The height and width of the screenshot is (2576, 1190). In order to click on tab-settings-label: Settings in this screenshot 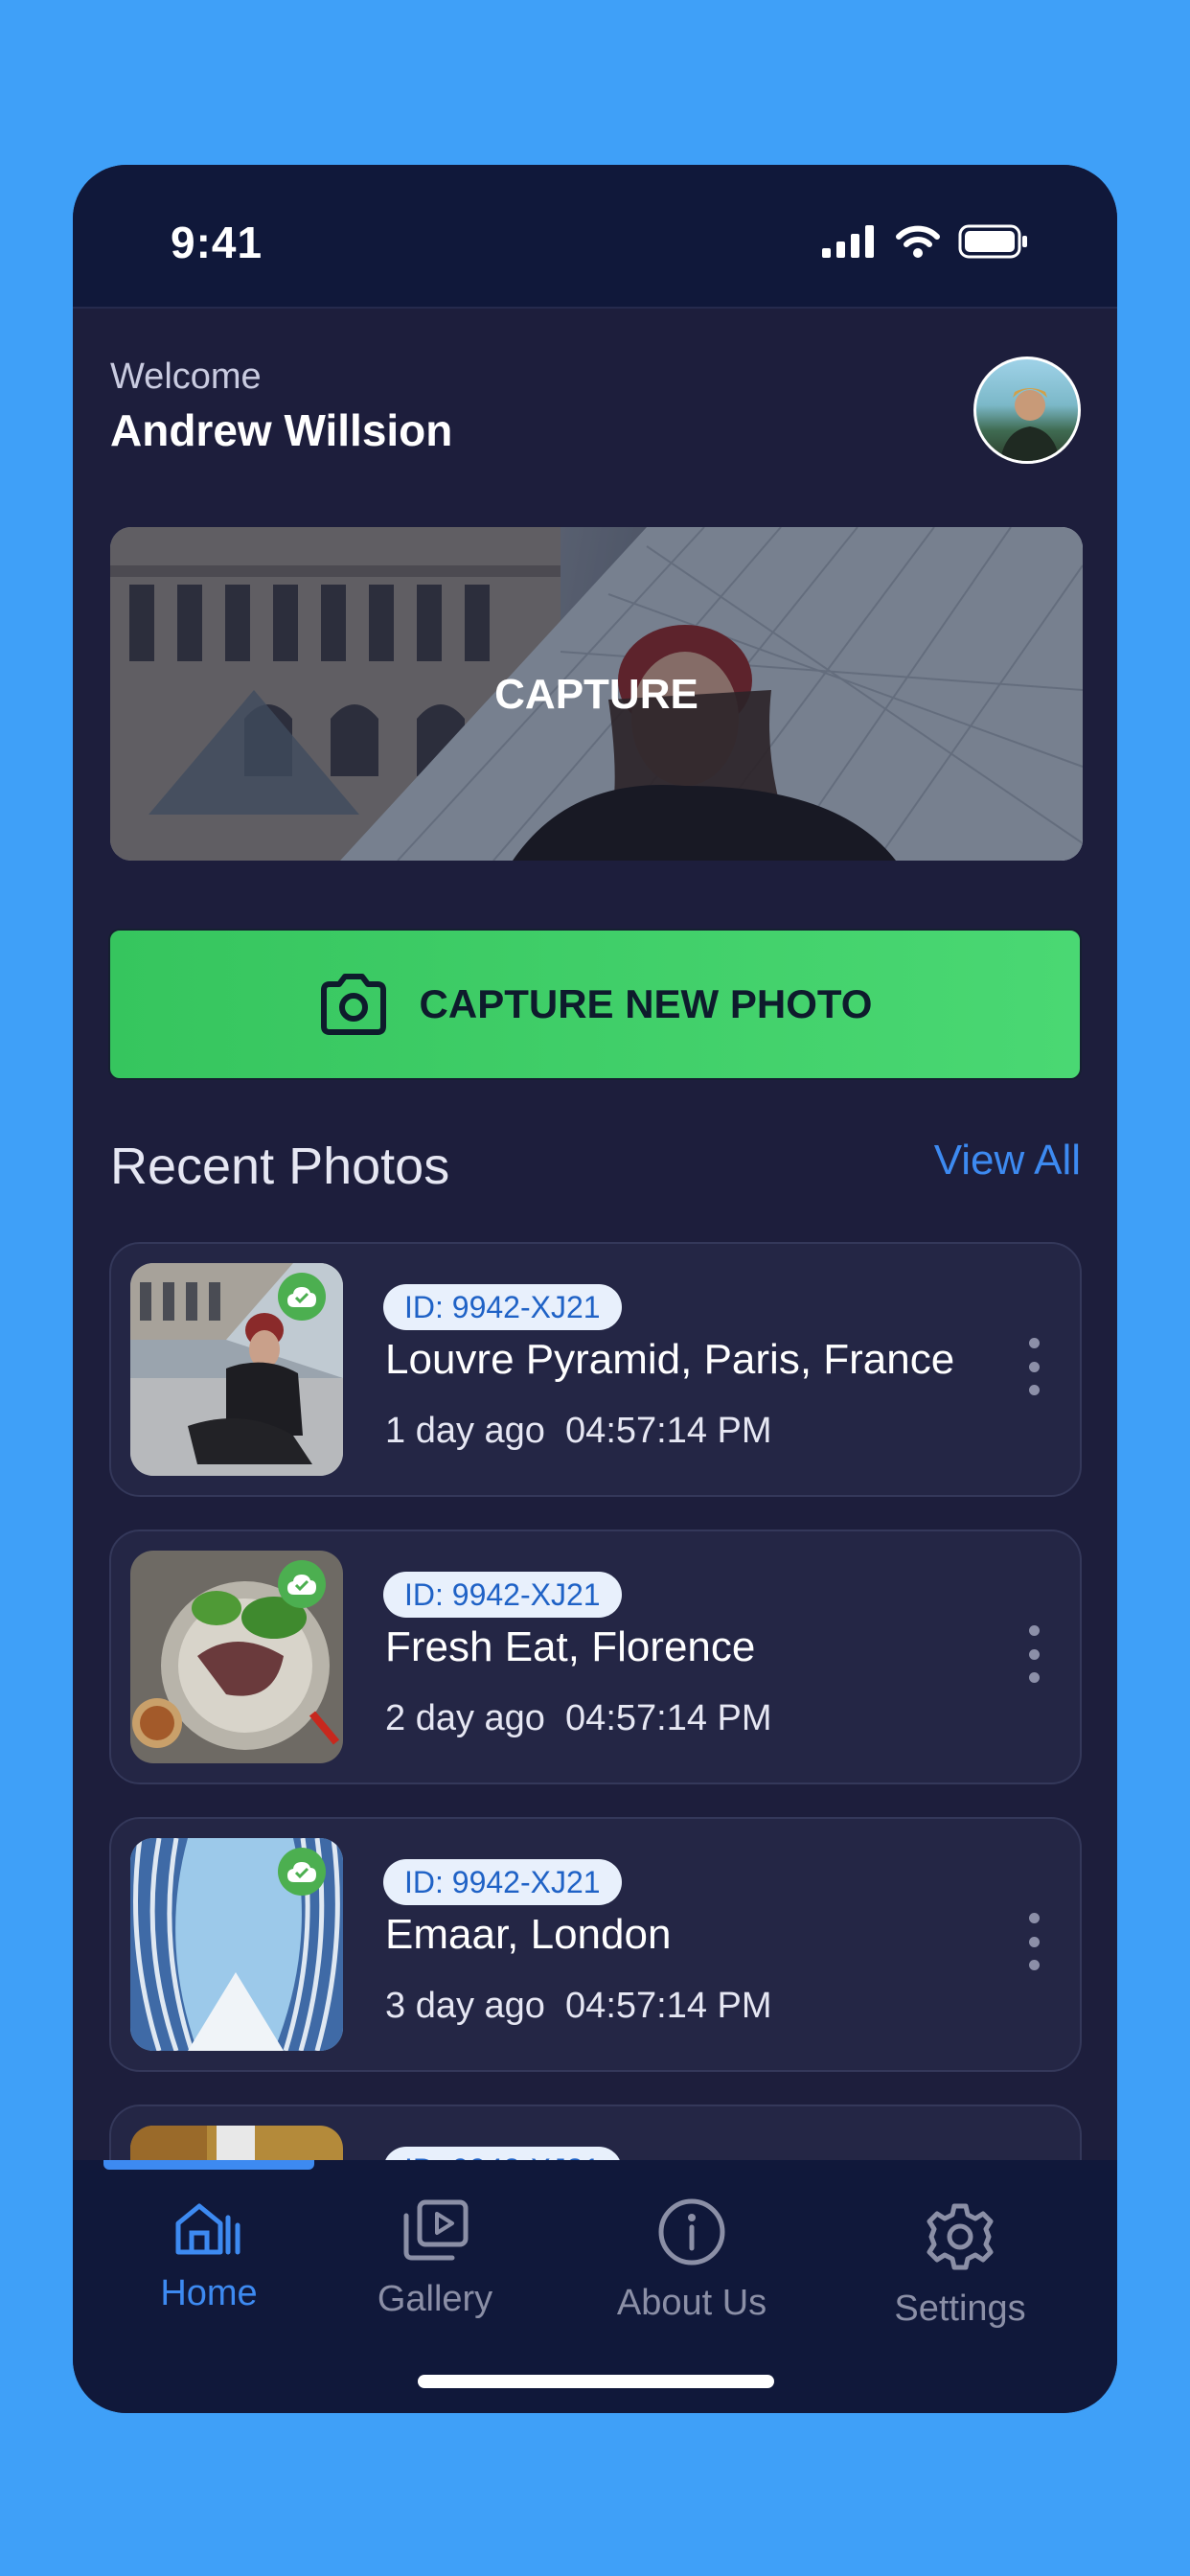, I will do `click(960, 2308)`.